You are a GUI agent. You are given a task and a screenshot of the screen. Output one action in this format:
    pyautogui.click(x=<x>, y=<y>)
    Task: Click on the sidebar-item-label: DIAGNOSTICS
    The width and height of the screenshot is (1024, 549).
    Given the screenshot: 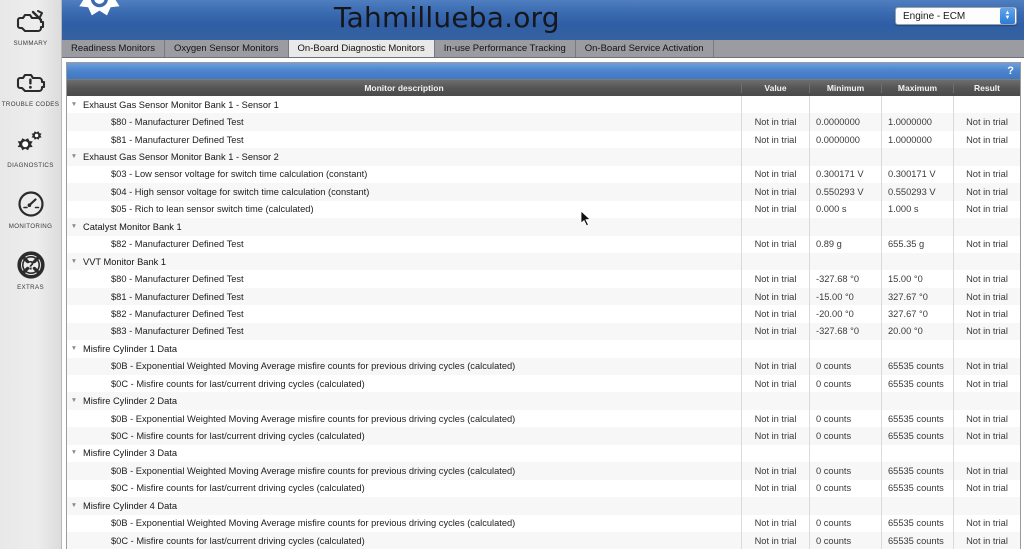 What is the action you would take?
    pyautogui.click(x=30, y=165)
    